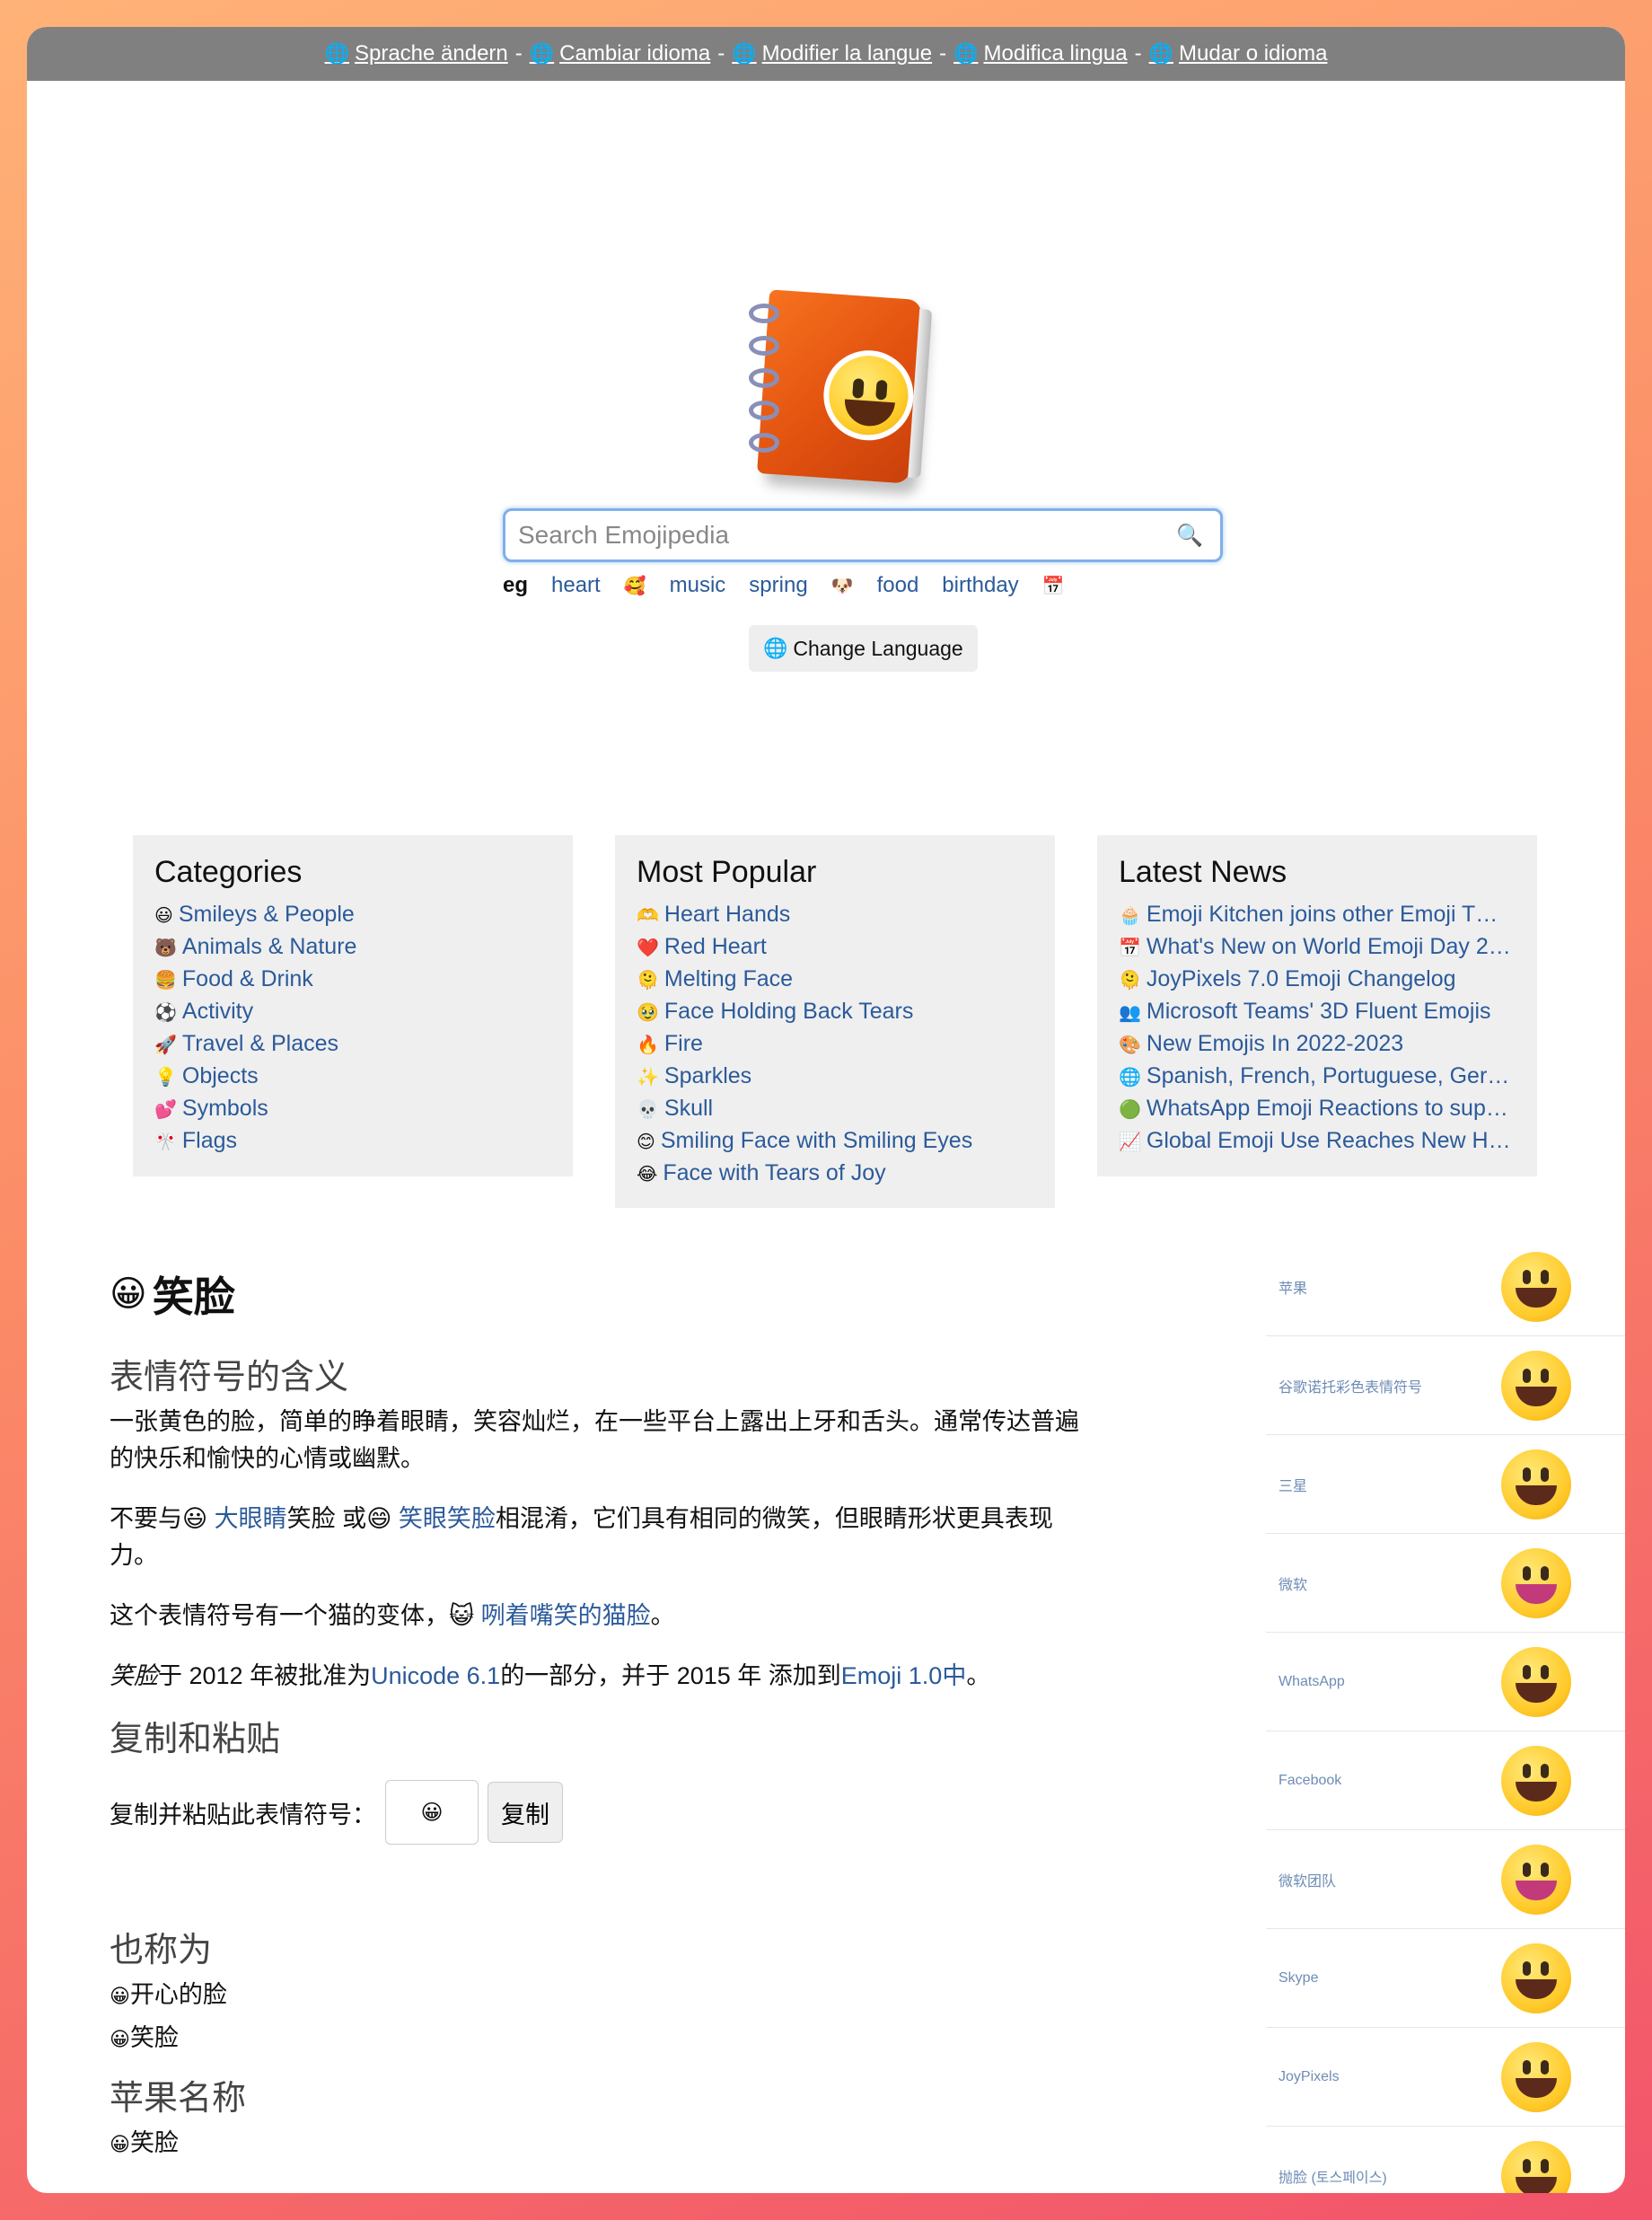 This screenshot has height=2220, width=1652. What do you see at coordinates (835, 1044) in the screenshot?
I see `popular-item: 🔥 Fire` at bounding box center [835, 1044].